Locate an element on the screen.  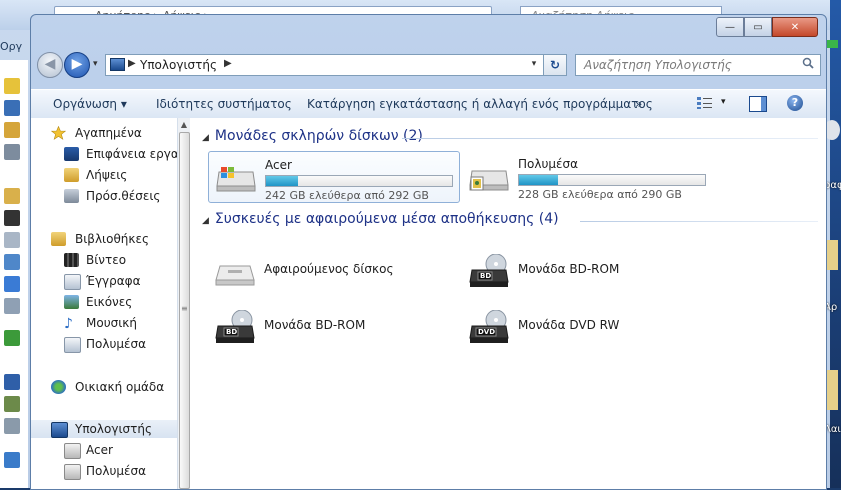
hard-drive-icon is located at coordinates (72, 472).